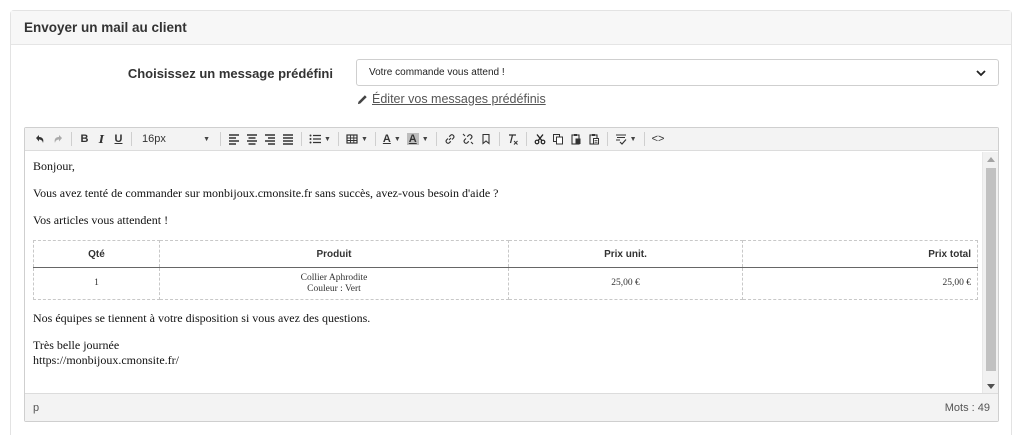 The image size is (1024, 435). What do you see at coordinates (625, 283) in the screenshot?
I see `cell-unit-price: 25,00 €` at bounding box center [625, 283].